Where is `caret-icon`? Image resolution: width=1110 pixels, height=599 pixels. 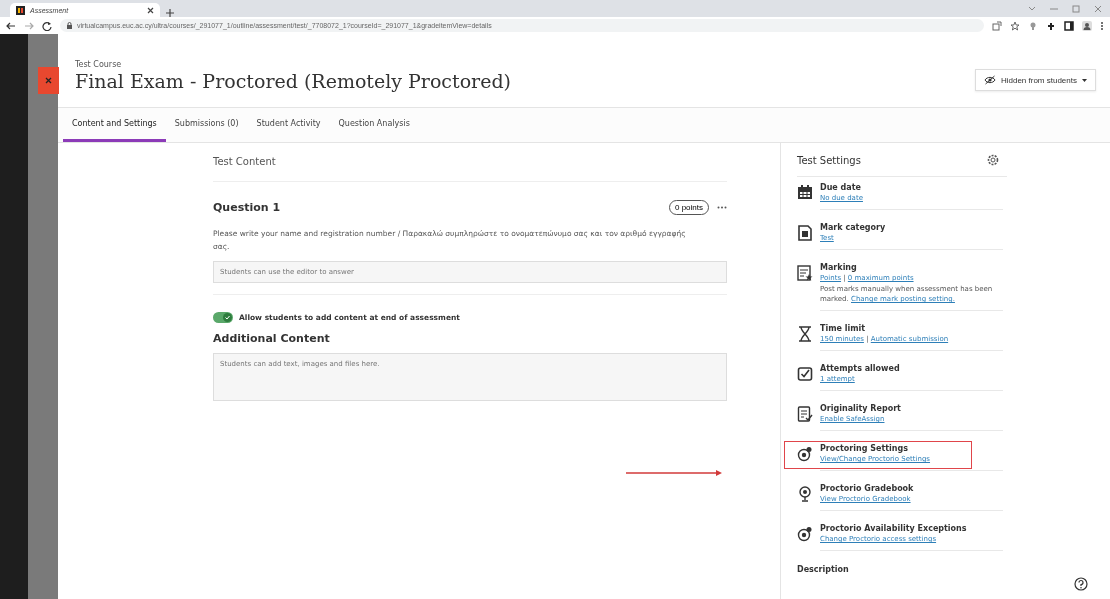
caret-icon is located at coordinates (1084, 80).